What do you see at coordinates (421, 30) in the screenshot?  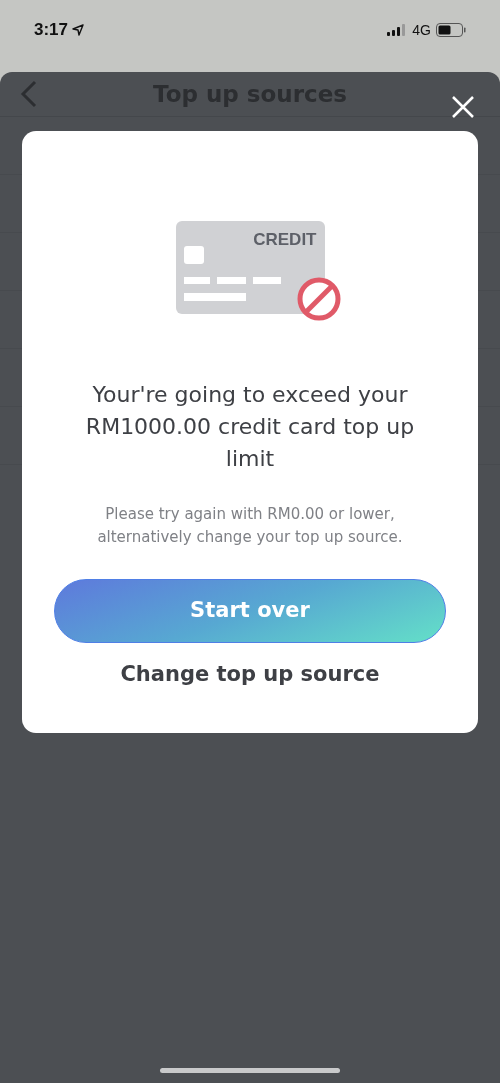 I see `network-label: 4G` at bounding box center [421, 30].